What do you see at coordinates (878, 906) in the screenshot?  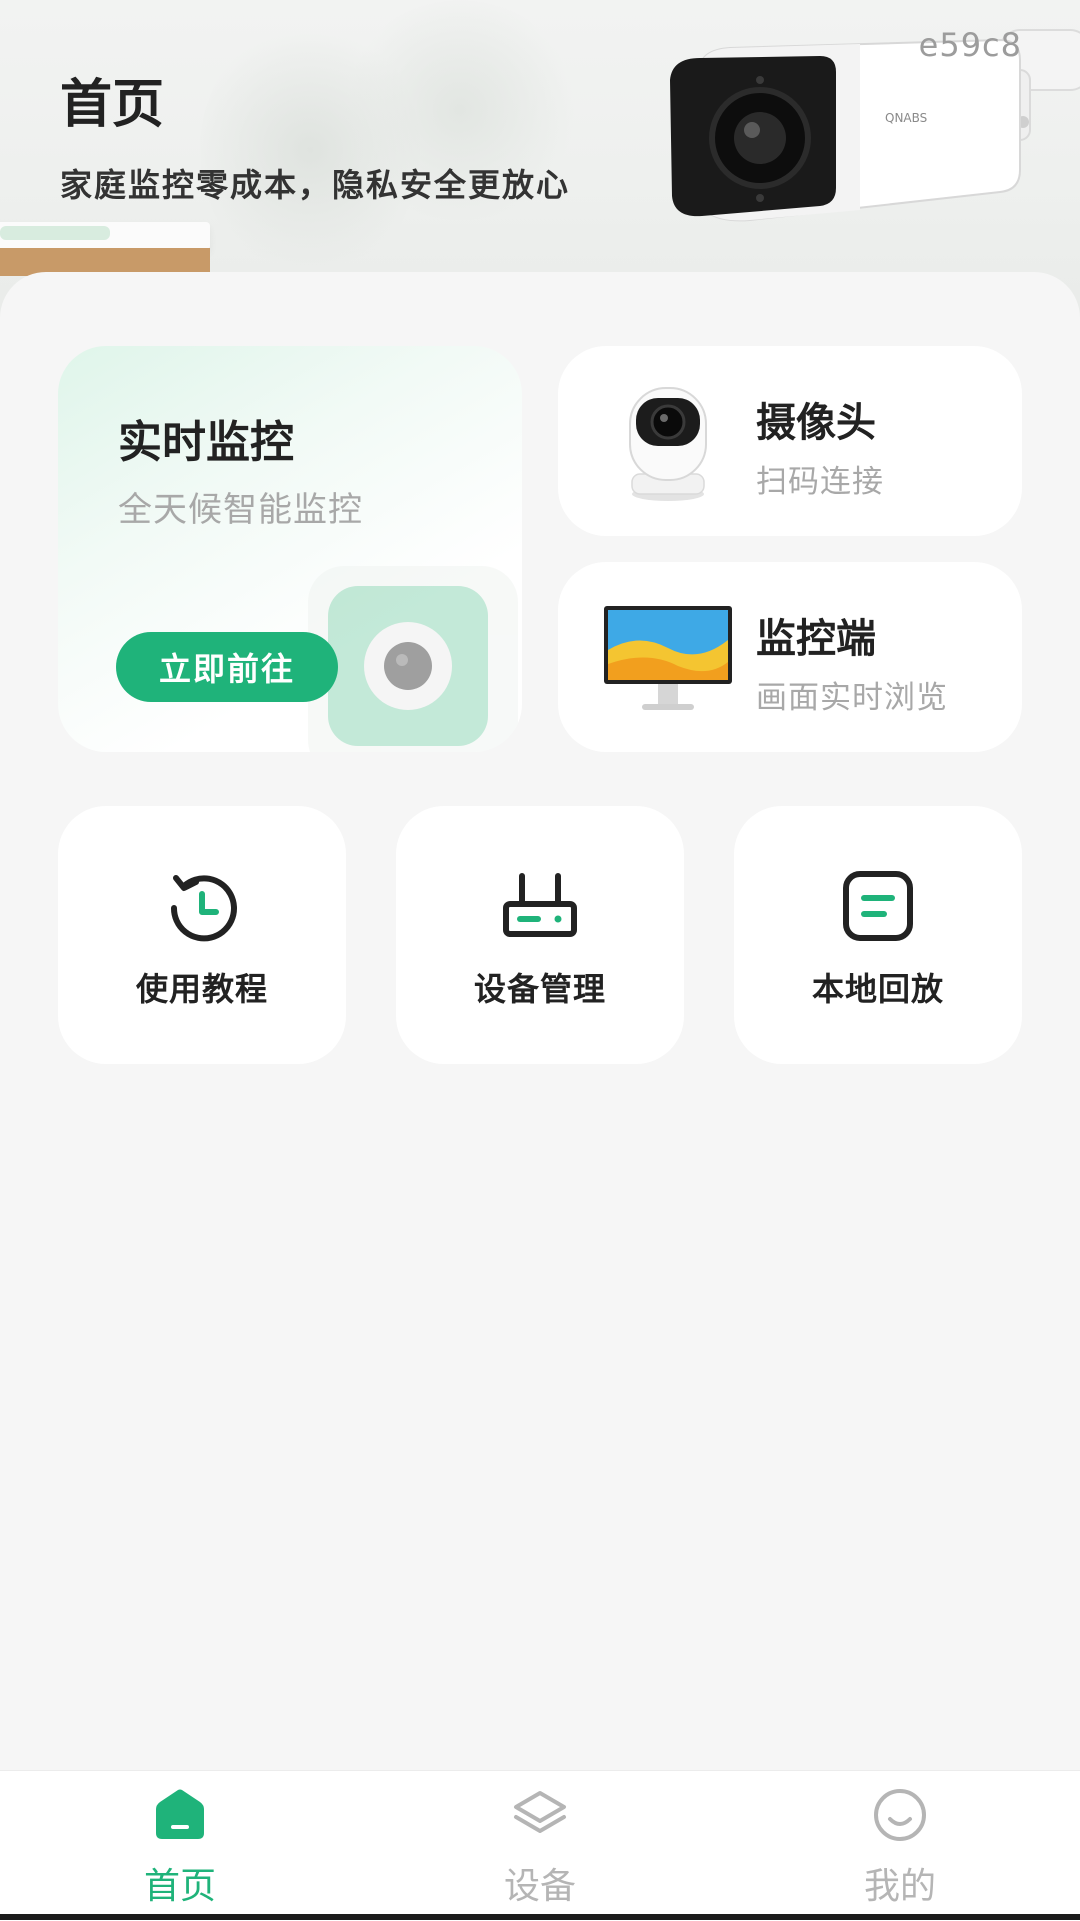 I see `playback-icon` at bounding box center [878, 906].